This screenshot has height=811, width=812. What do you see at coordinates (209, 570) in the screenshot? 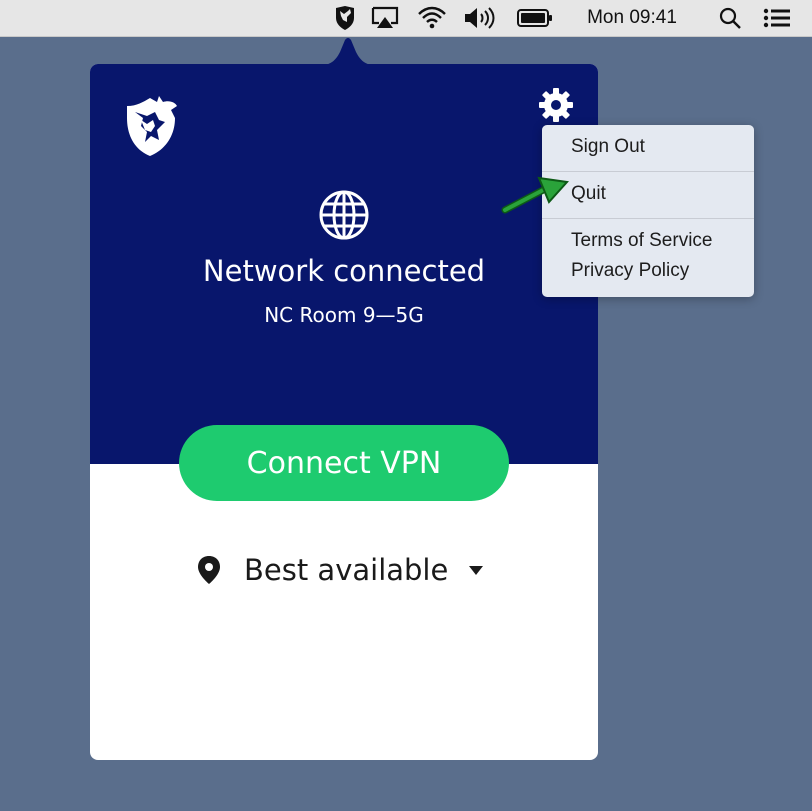
I see `location-pin-icon` at bounding box center [209, 570].